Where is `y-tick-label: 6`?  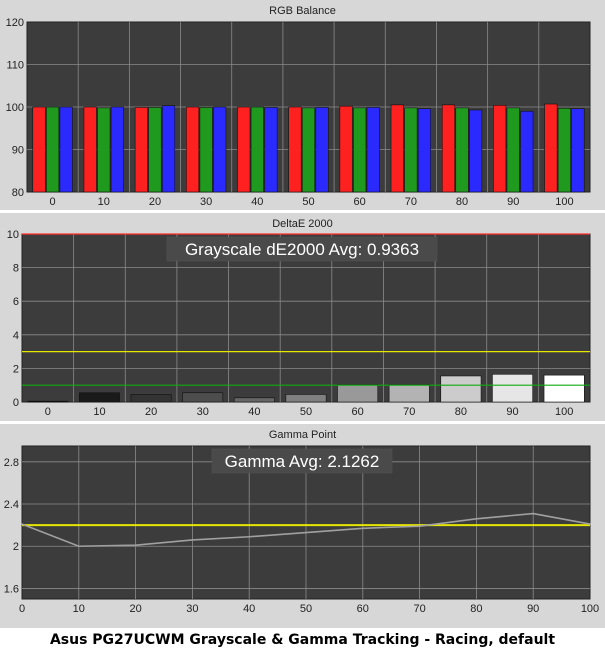 y-tick-label: 6 is located at coordinates (16, 302).